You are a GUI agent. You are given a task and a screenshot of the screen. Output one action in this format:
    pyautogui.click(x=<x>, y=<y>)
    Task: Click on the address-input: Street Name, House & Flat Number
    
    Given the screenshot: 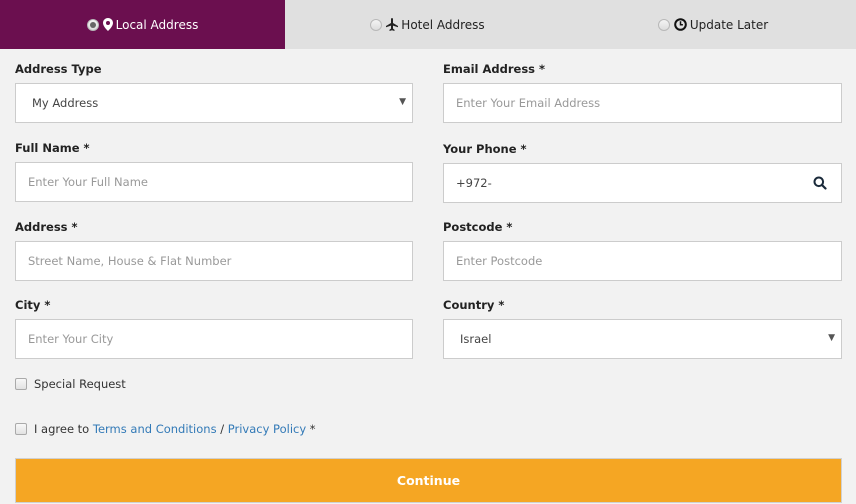 What is the action you would take?
    pyautogui.click(x=214, y=261)
    